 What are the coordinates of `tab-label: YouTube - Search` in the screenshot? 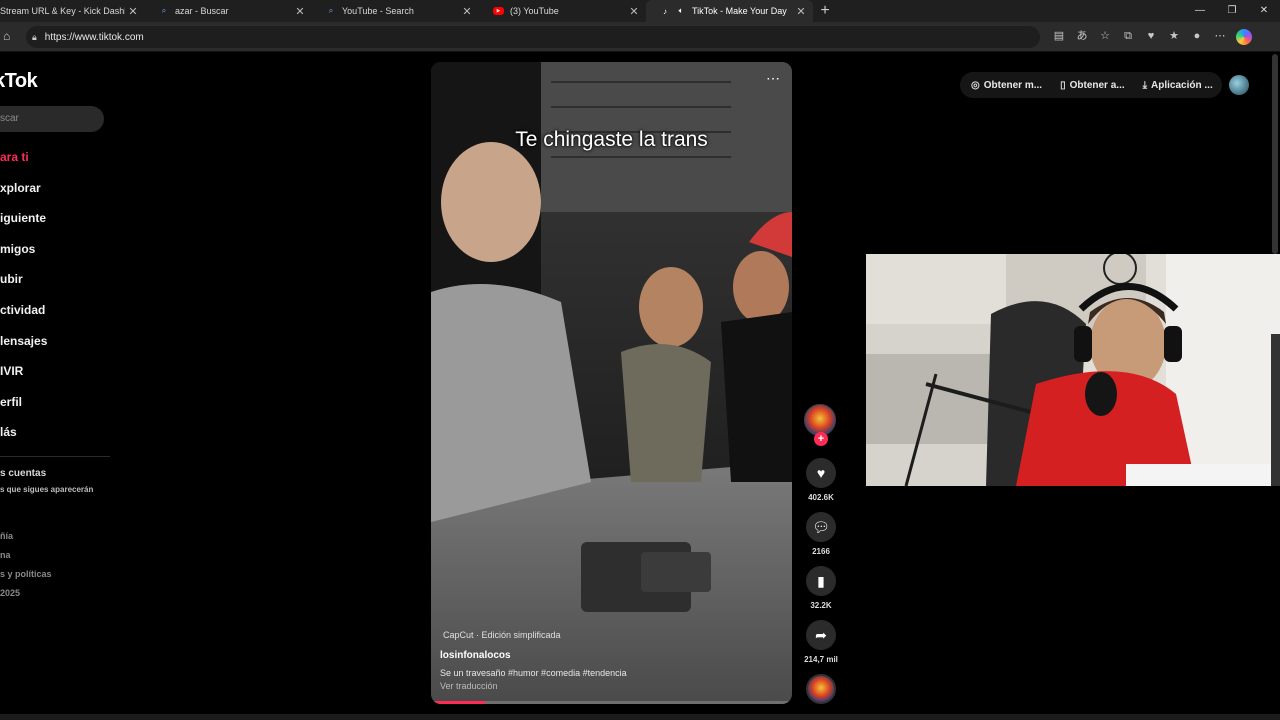 It's located at (378, 11).